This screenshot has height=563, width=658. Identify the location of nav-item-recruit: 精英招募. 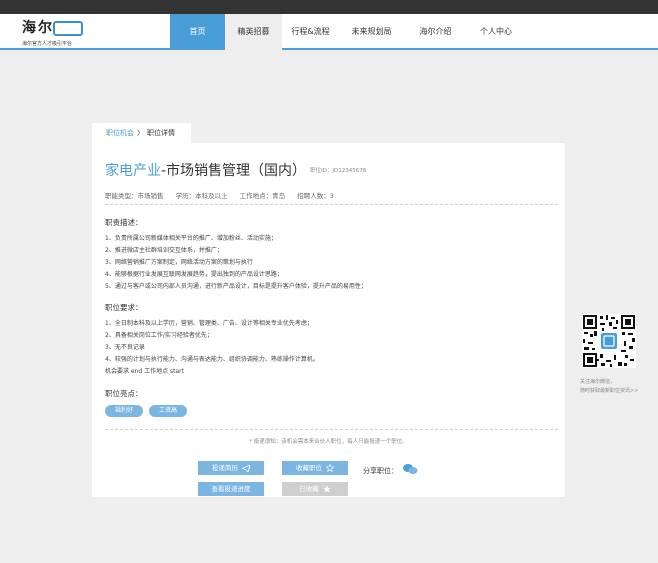
(253, 32).